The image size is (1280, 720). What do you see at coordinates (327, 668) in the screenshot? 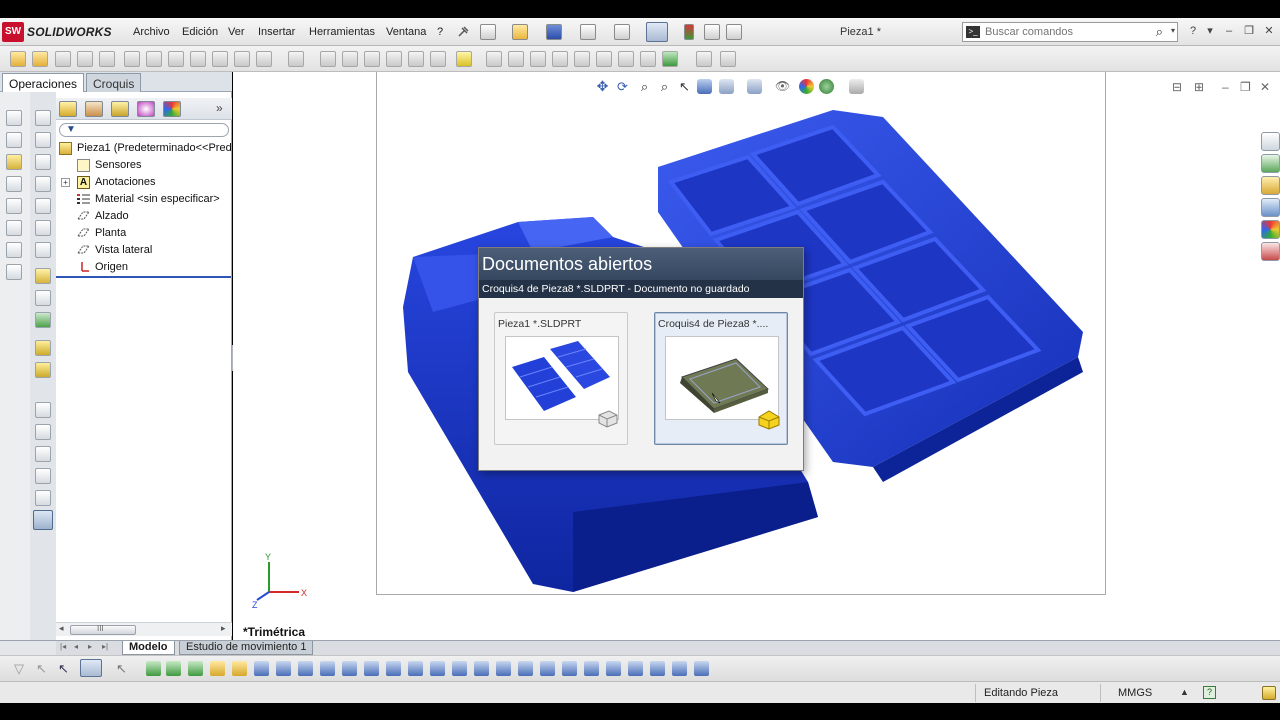
I see `filter-sketch-segments-icon` at bounding box center [327, 668].